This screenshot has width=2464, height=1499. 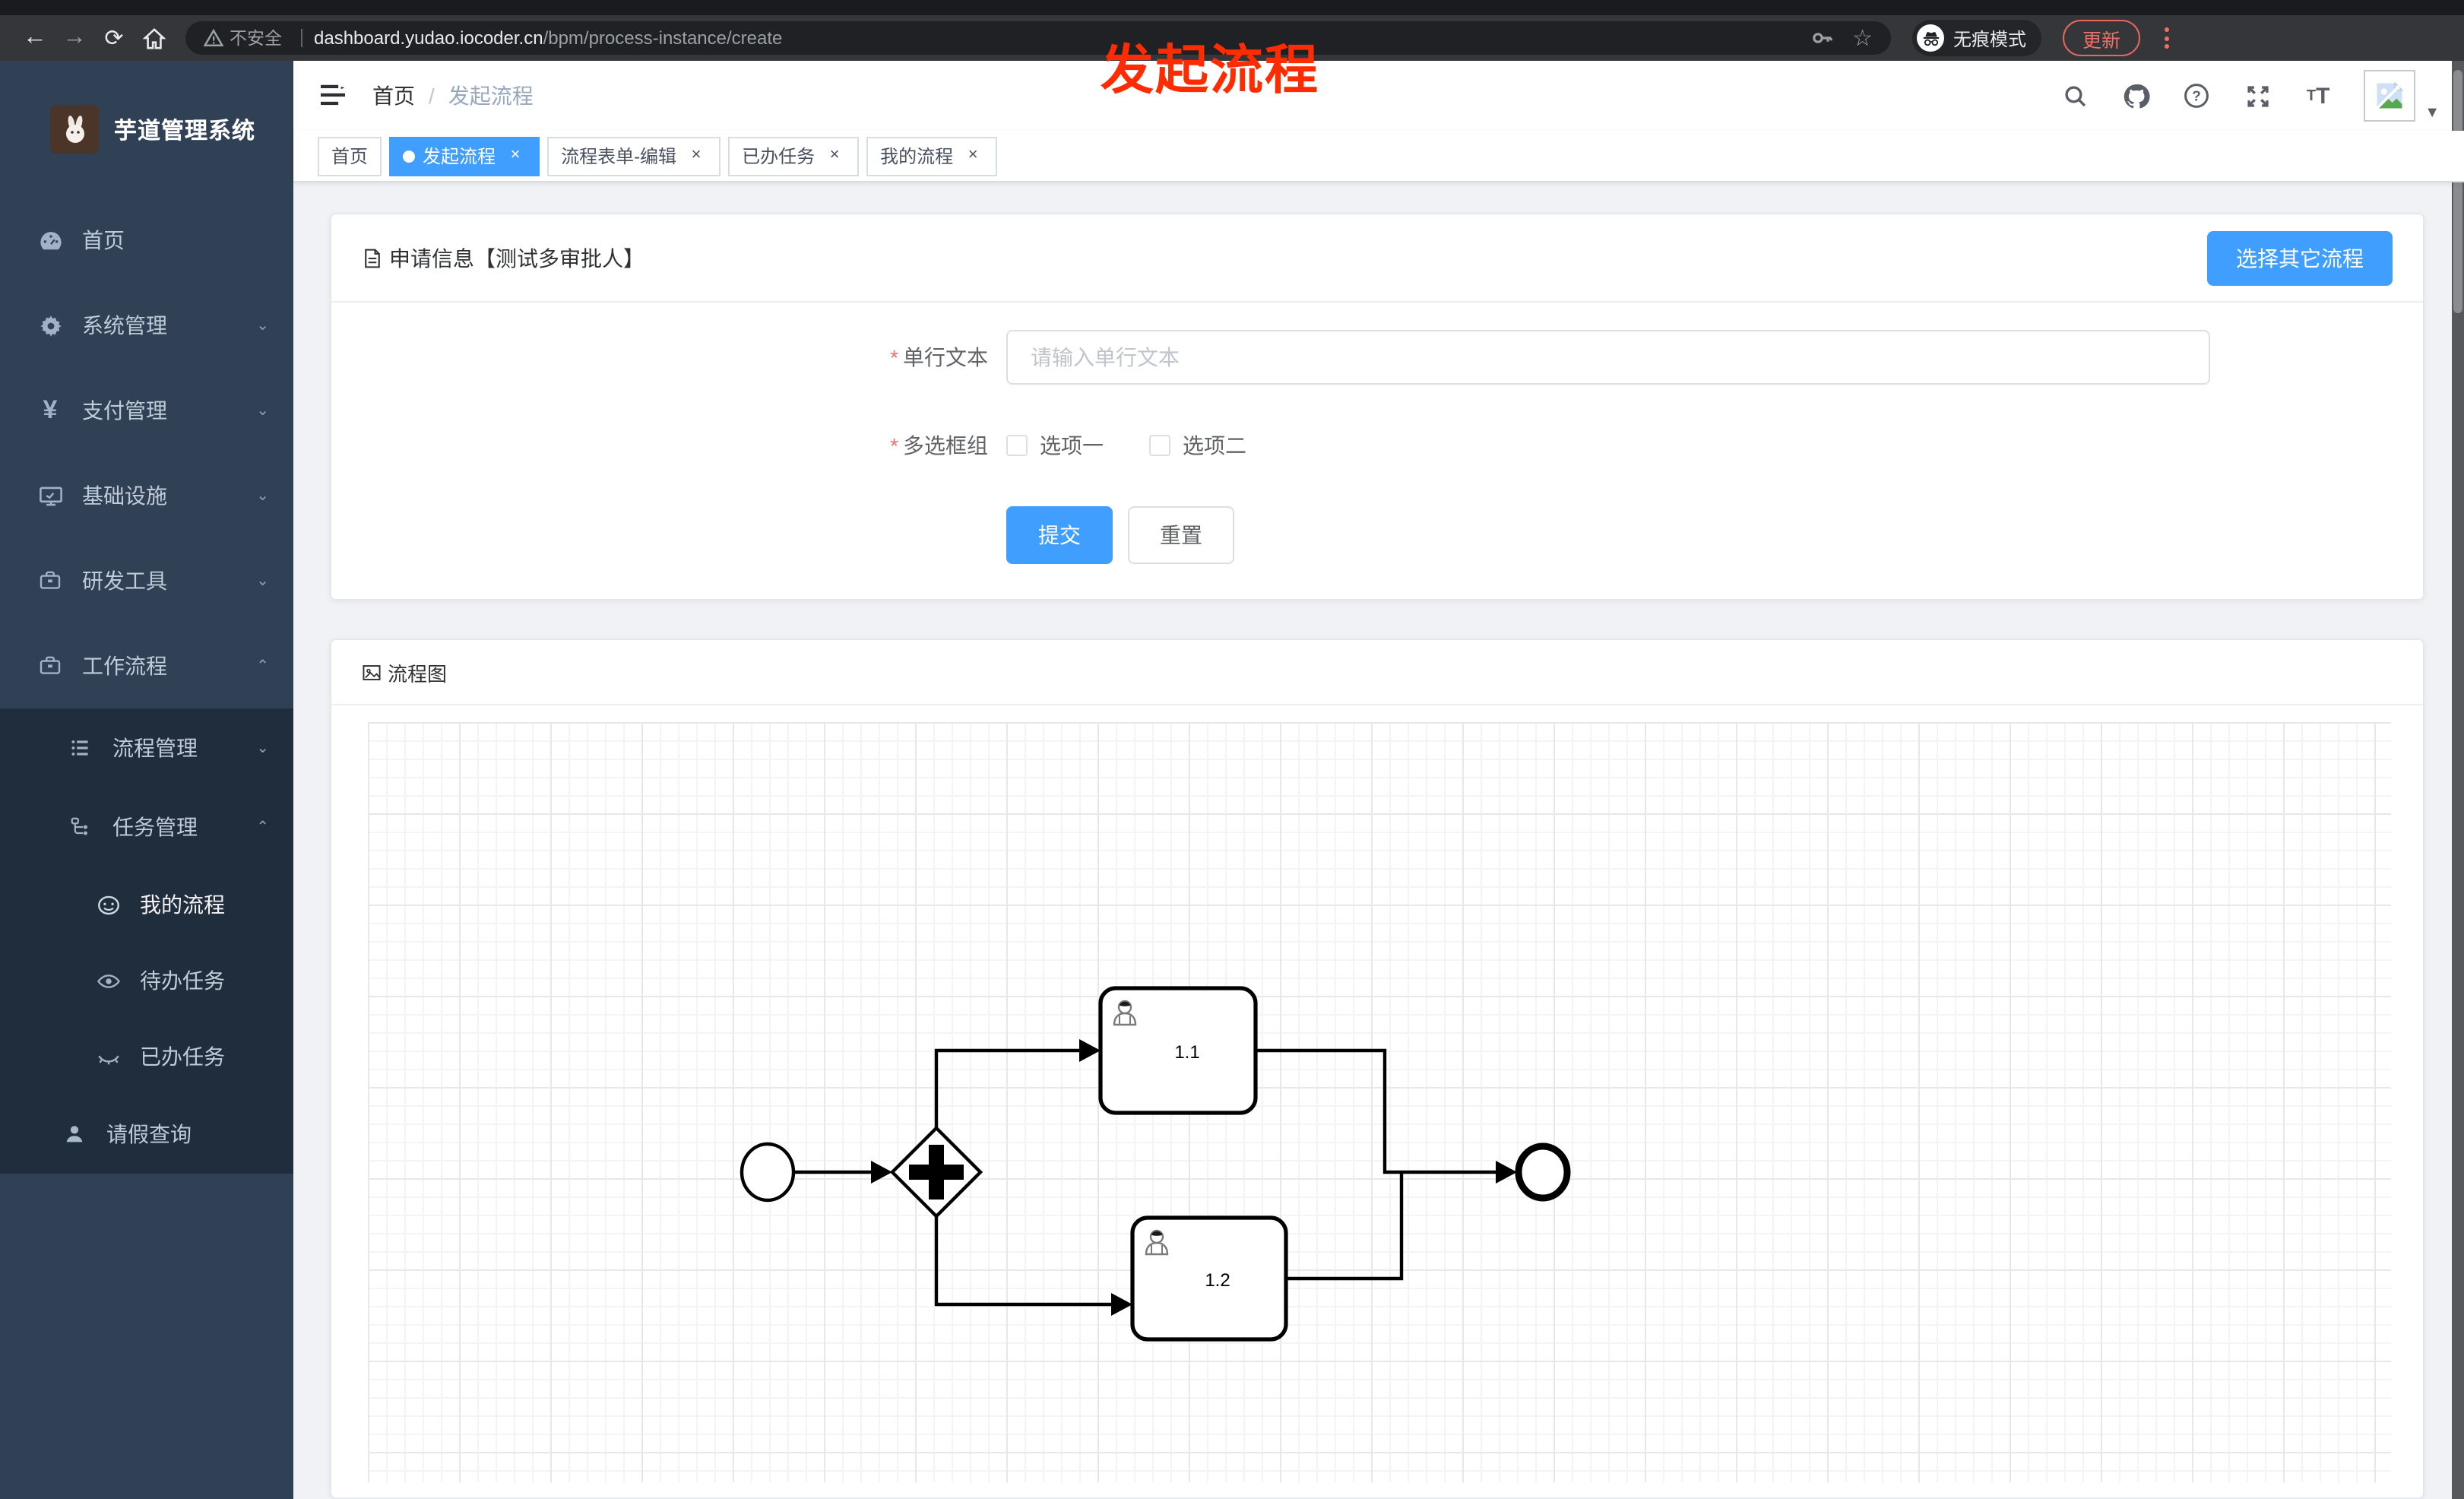 What do you see at coordinates (2300, 257) in the screenshot?
I see `choose-other-process-button: 选择其它流程` at bounding box center [2300, 257].